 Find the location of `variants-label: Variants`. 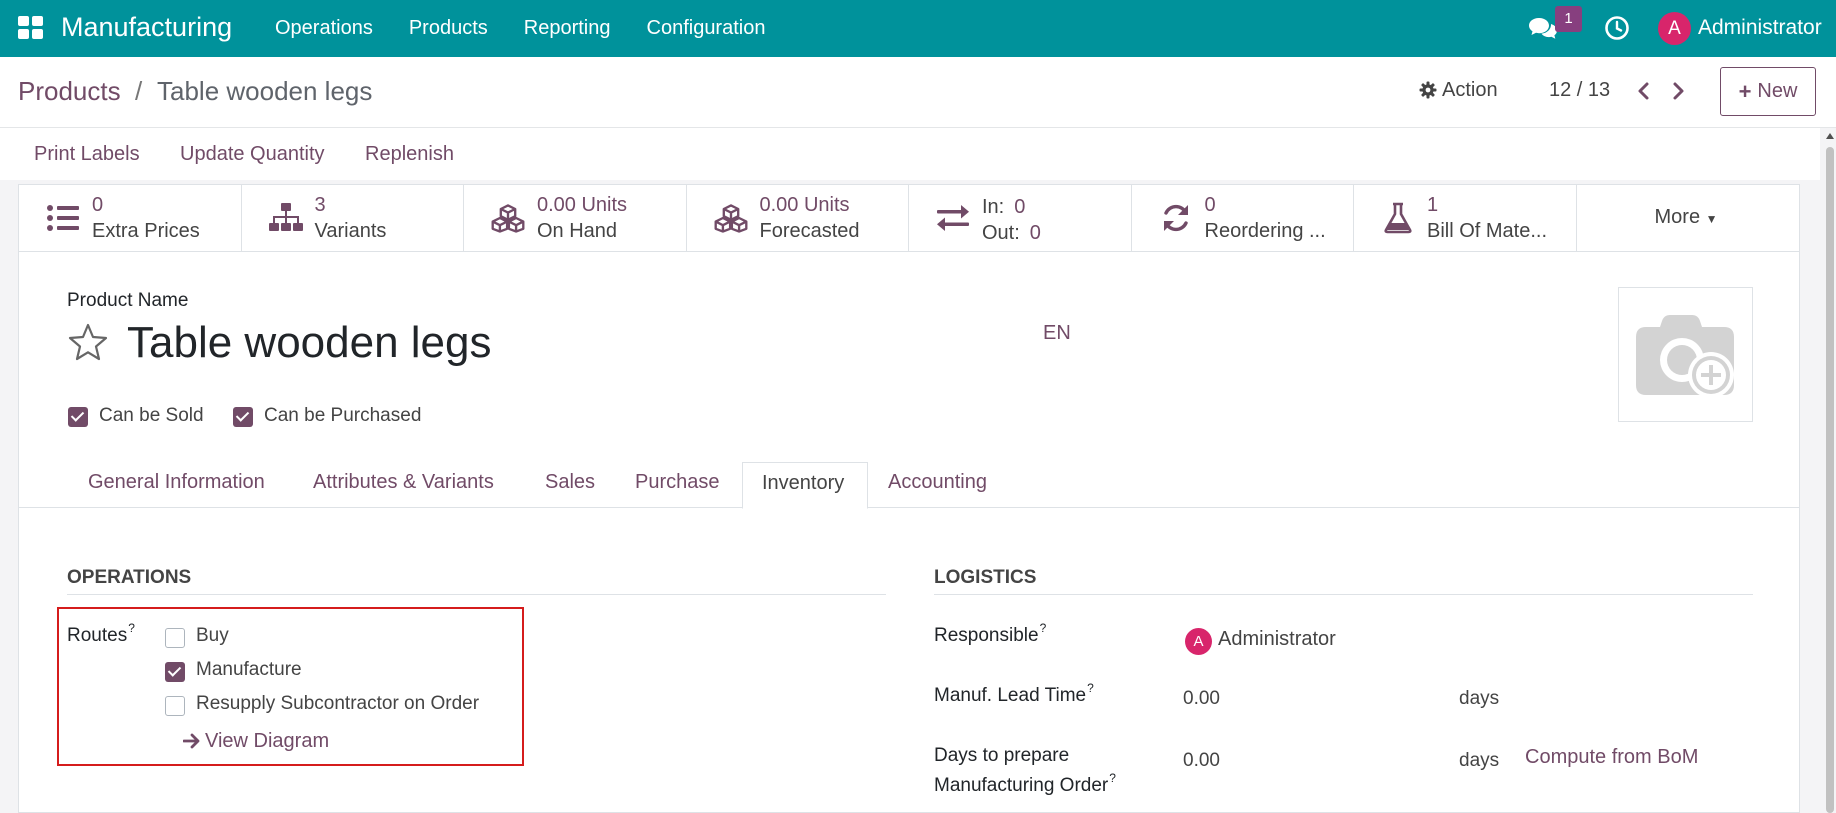

variants-label: Variants is located at coordinates (350, 231).